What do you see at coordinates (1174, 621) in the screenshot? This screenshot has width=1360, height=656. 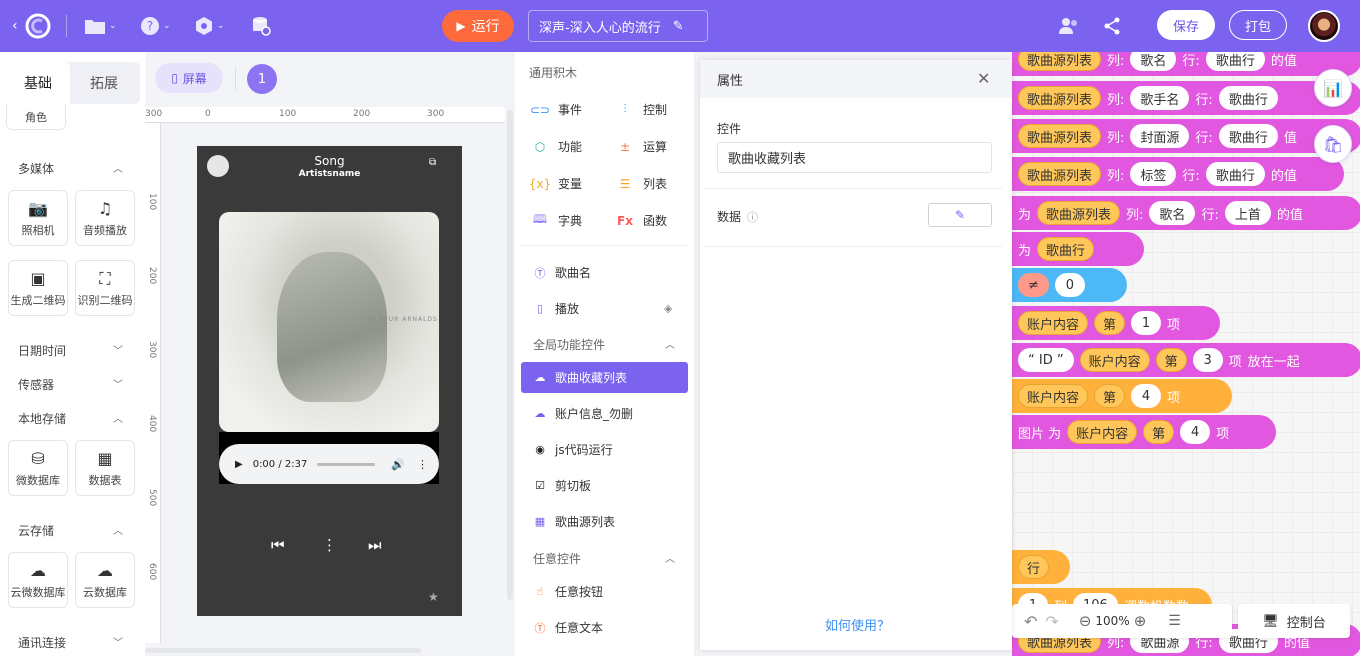 I see `align-icon: ☰` at bounding box center [1174, 621].